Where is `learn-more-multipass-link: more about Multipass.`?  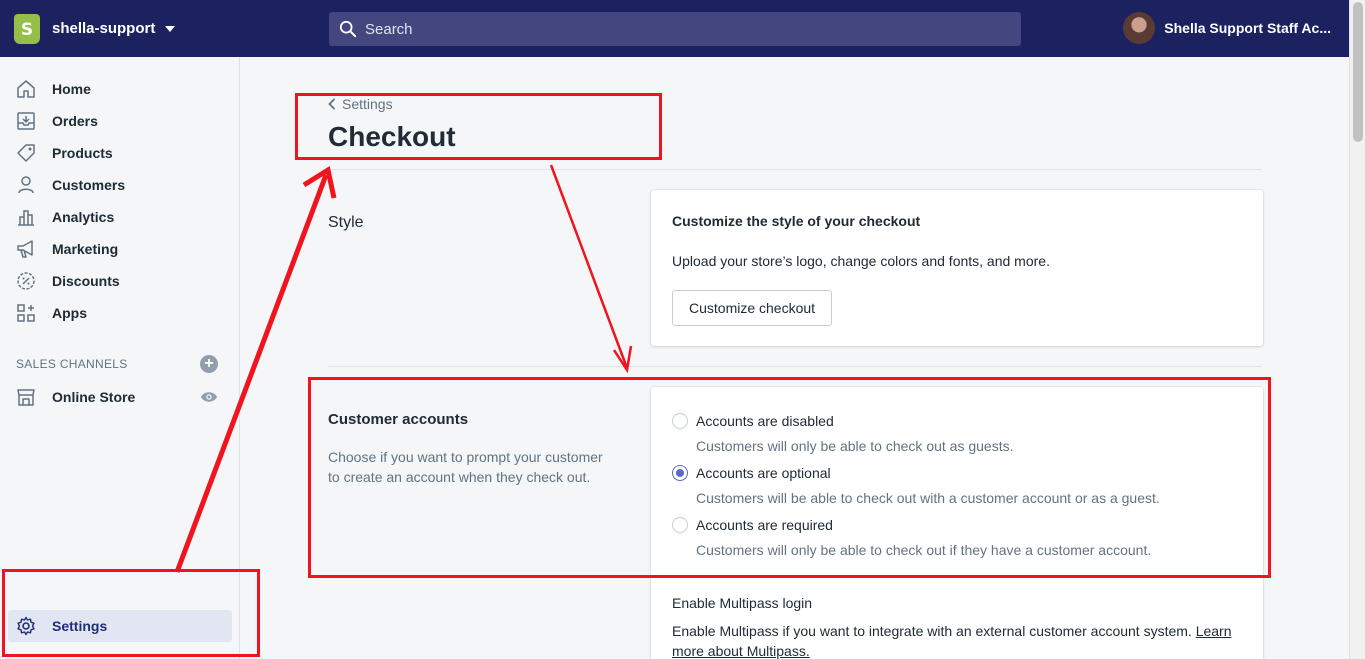 learn-more-multipass-link: more about Multipass. is located at coordinates (741, 651).